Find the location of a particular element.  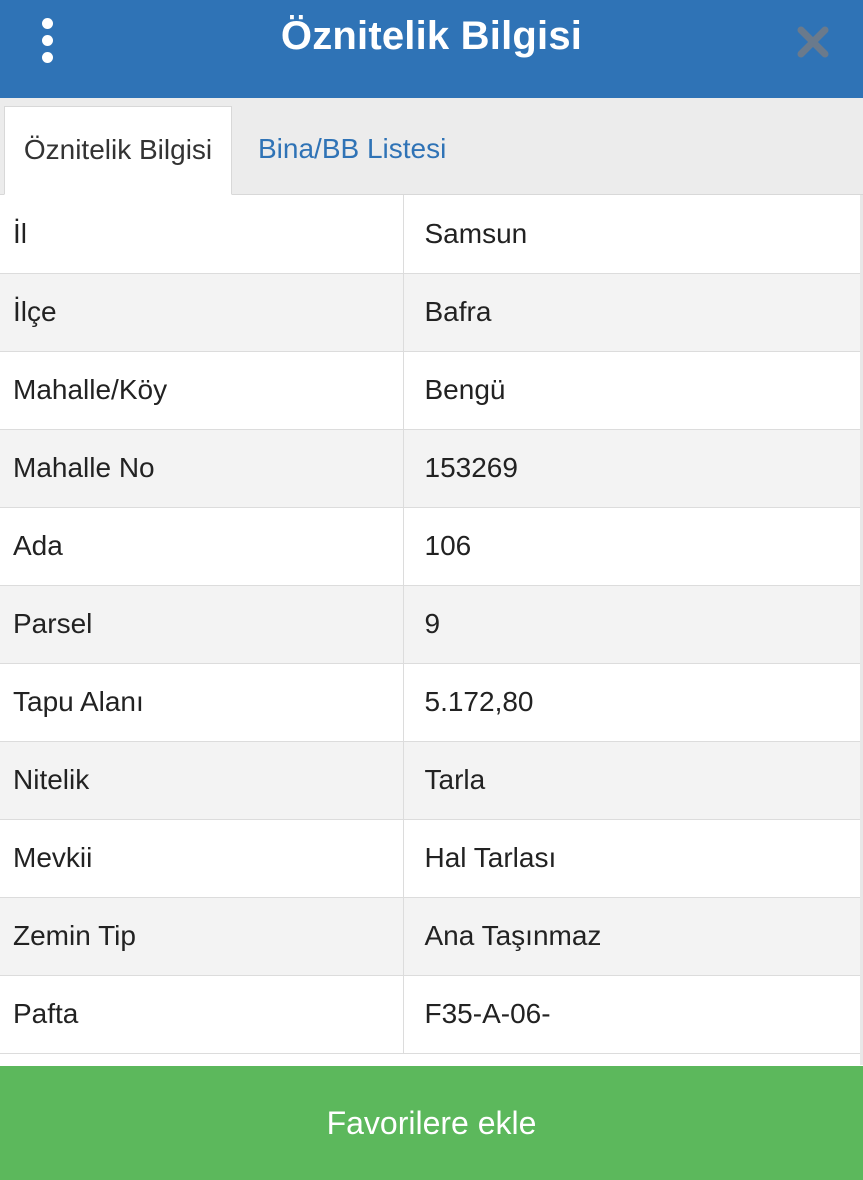

table-row: Zemin Tip Ana Taşınmaz is located at coordinates (430, 936).